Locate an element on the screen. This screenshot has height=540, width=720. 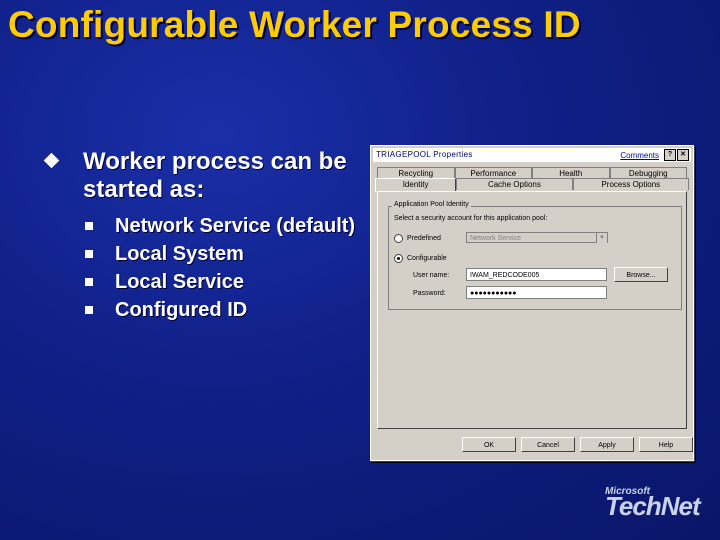
comments-link: Comments is located at coordinates (639, 155).